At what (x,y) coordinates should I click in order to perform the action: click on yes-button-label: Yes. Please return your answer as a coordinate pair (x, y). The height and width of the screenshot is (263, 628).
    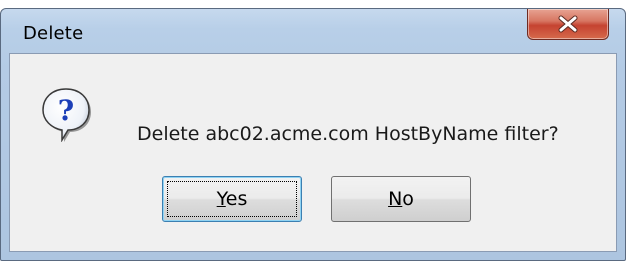
    Looking at the image, I should click on (232, 199).